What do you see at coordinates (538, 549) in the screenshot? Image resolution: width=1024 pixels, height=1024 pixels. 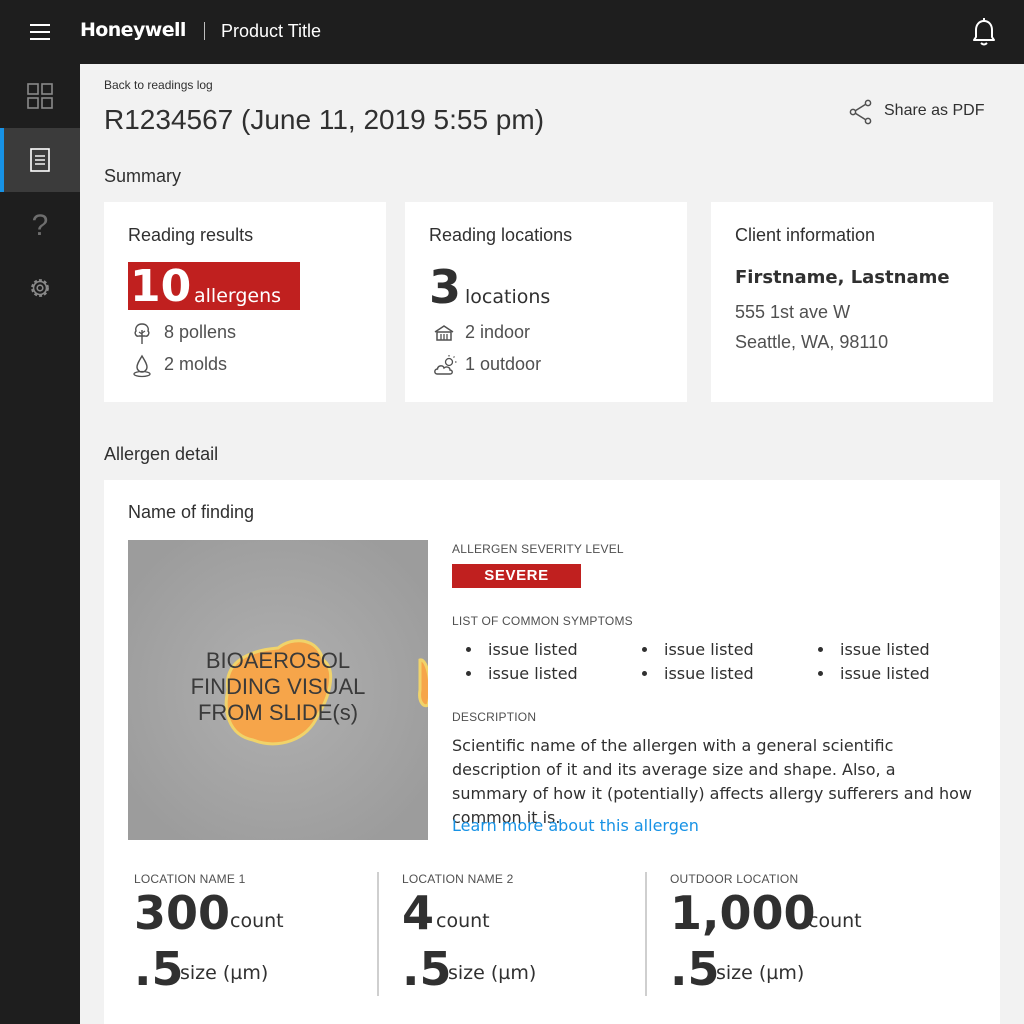 I see `severity-label: ALLERGEN SEVERITY LEVEL` at bounding box center [538, 549].